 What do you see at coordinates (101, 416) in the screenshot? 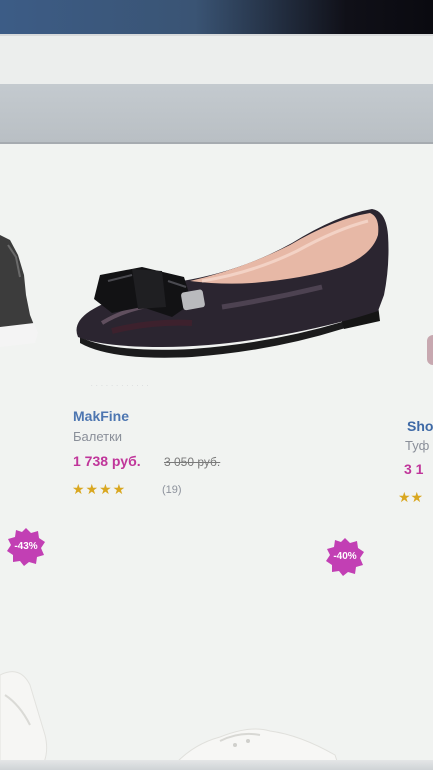
I see `product-brand: MakFine` at bounding box center [101, 416].